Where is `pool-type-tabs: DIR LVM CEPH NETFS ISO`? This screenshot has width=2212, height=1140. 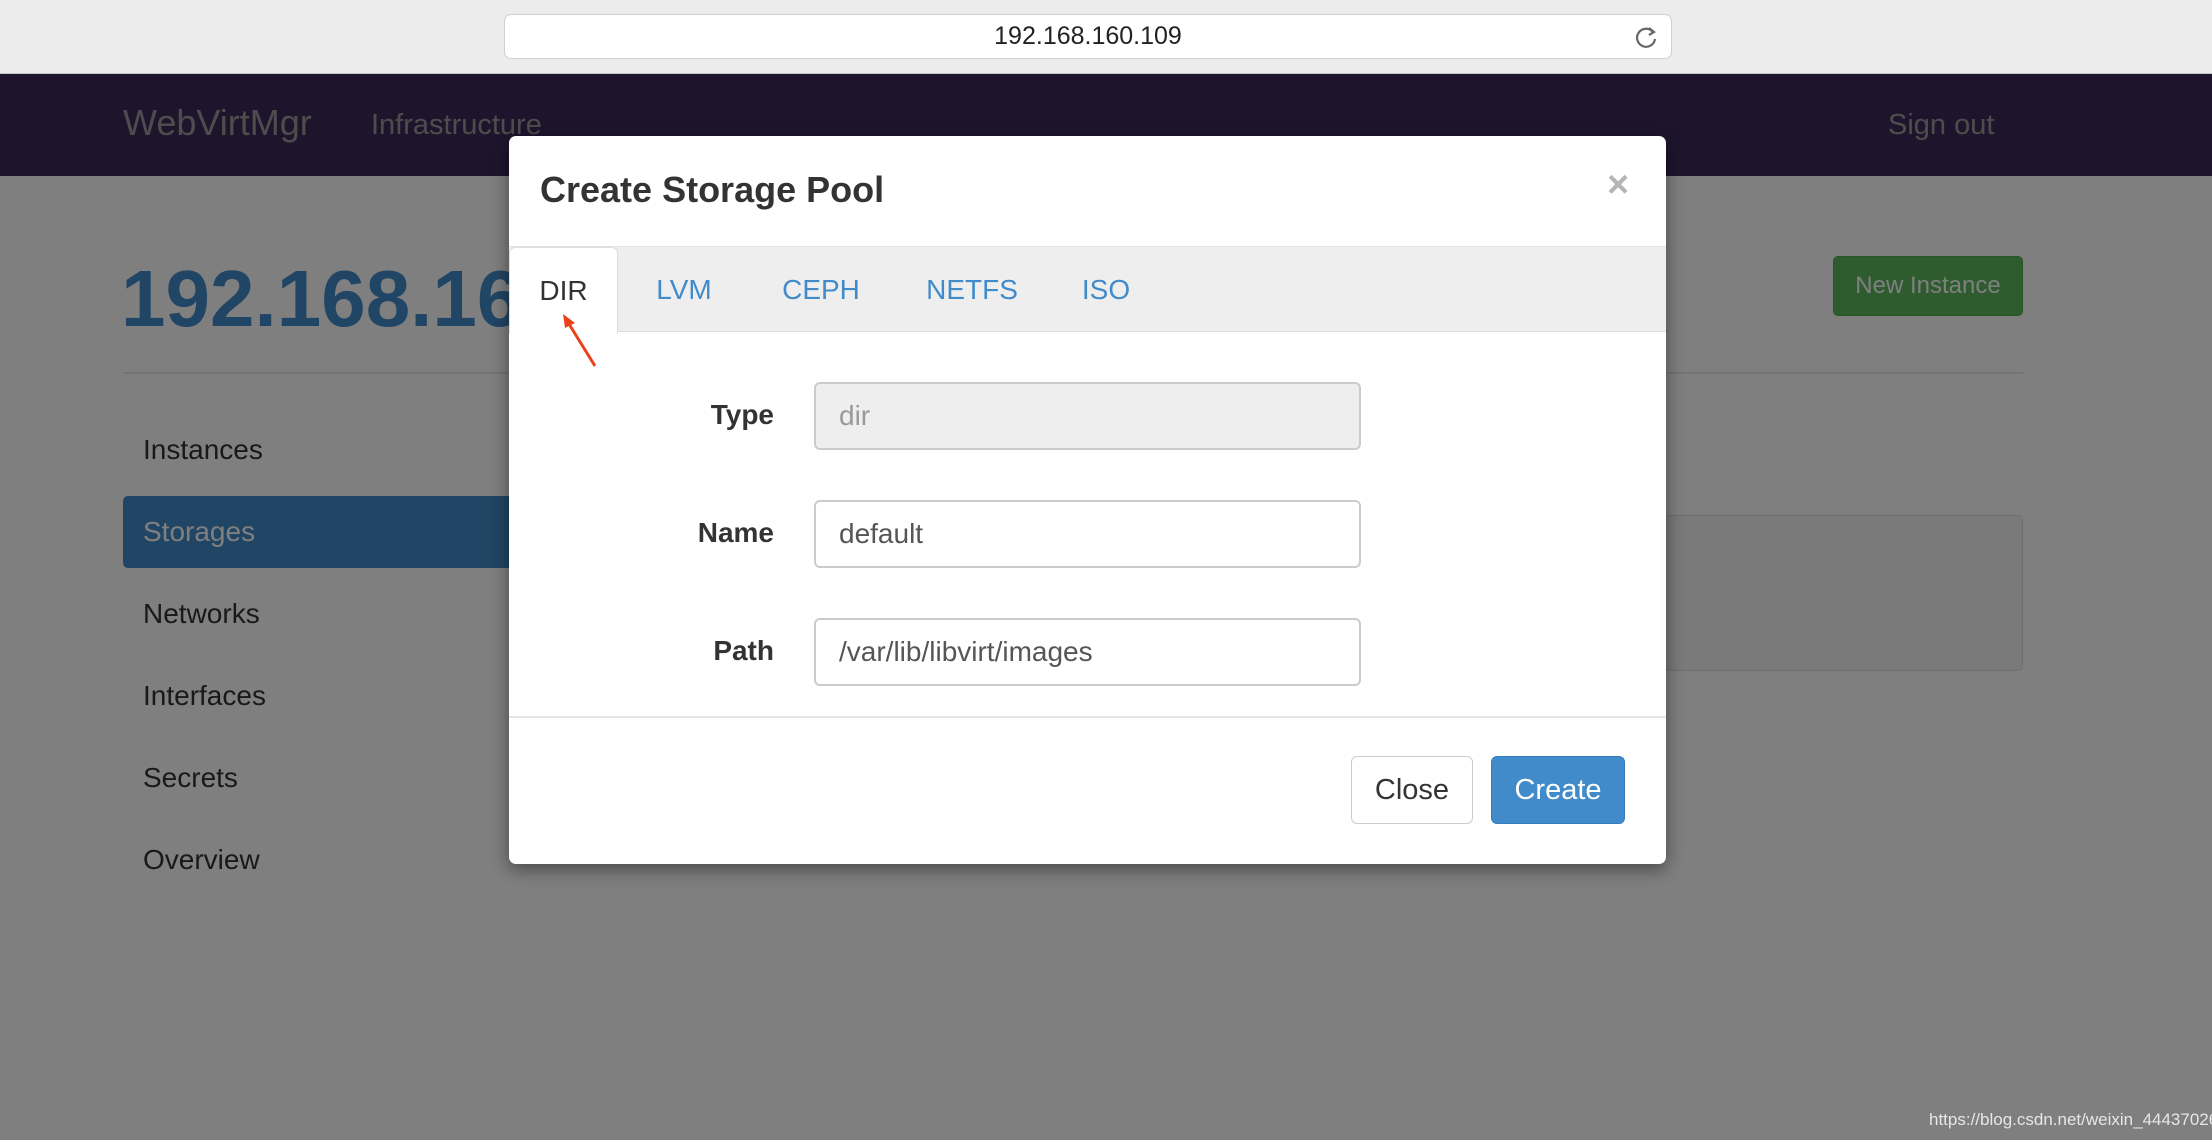 pool-type-tabs: DIR LVM CEPH NETFS ISO is located at coordinates (1087, 290).